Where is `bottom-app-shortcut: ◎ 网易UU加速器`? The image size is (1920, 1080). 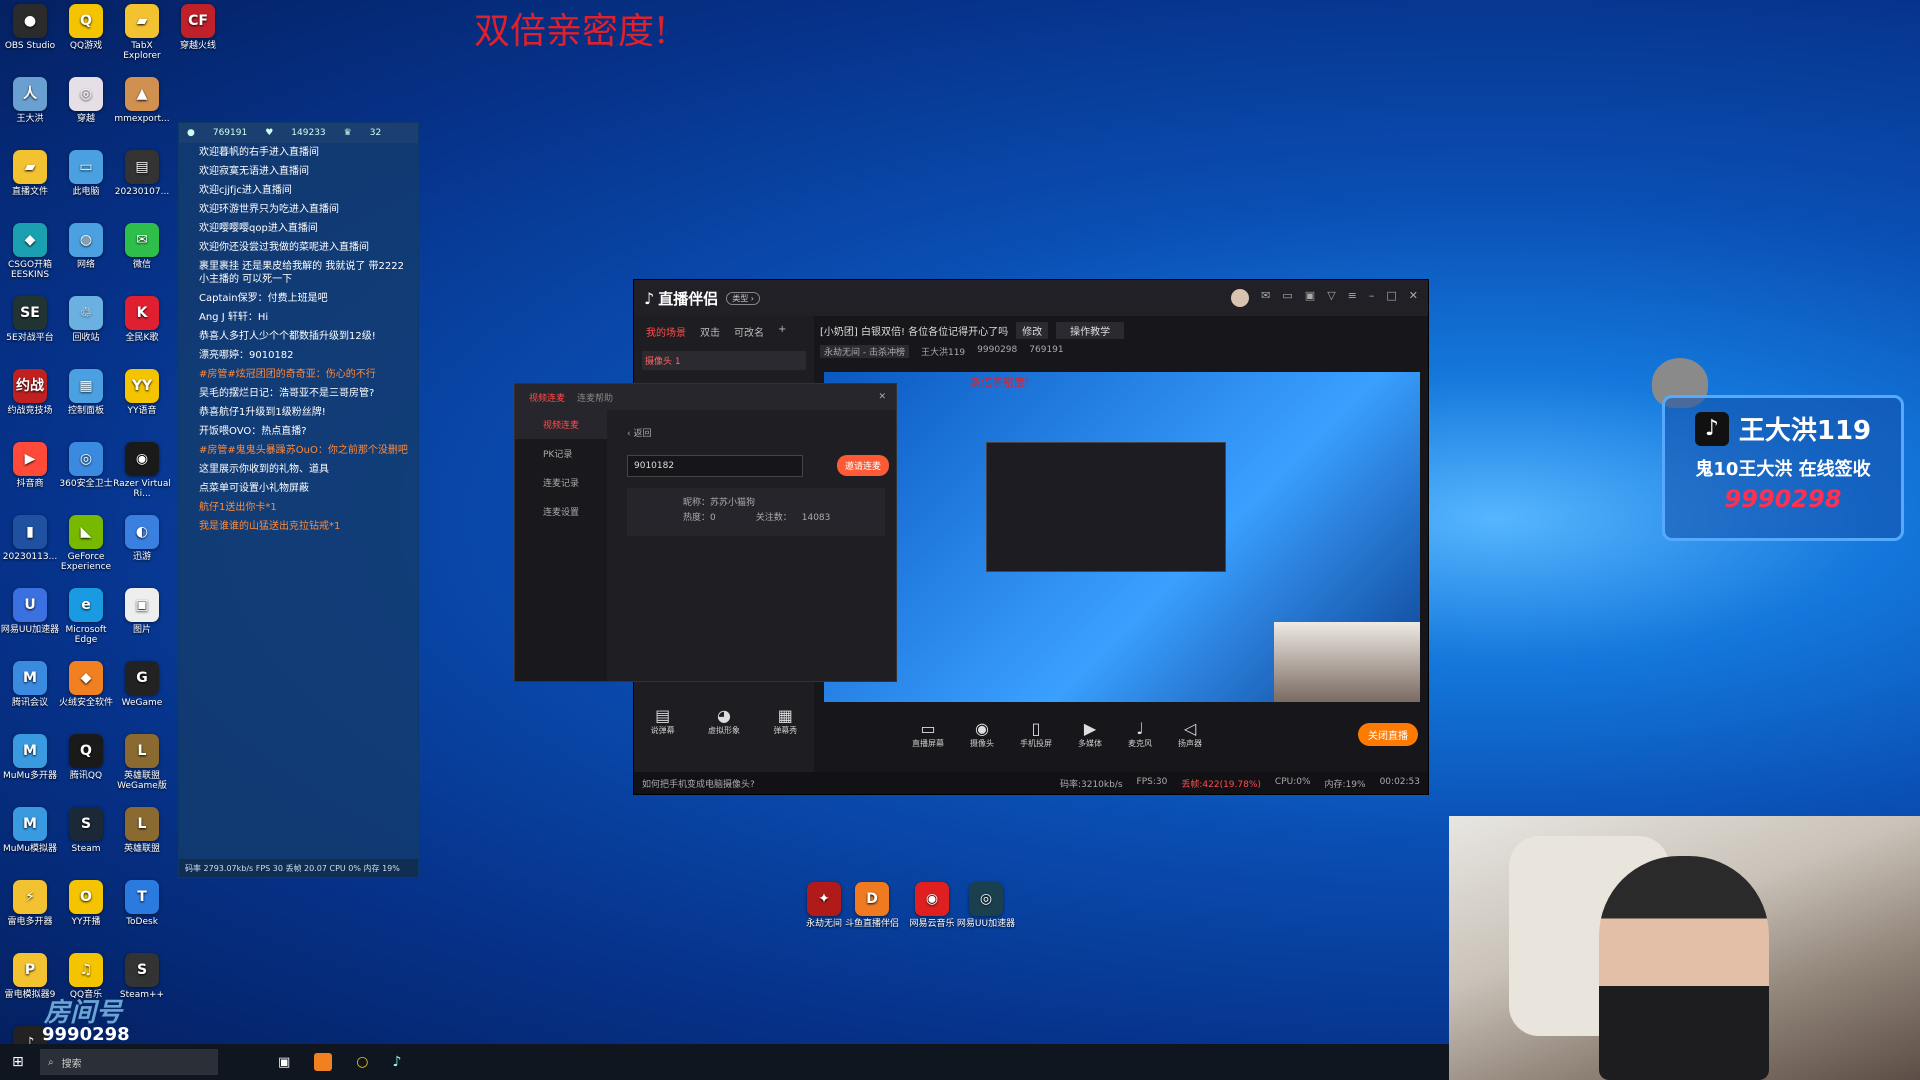
bottom-app-shortcut: ◎ 网易UU加速器 is located at coordinates (986, 905).